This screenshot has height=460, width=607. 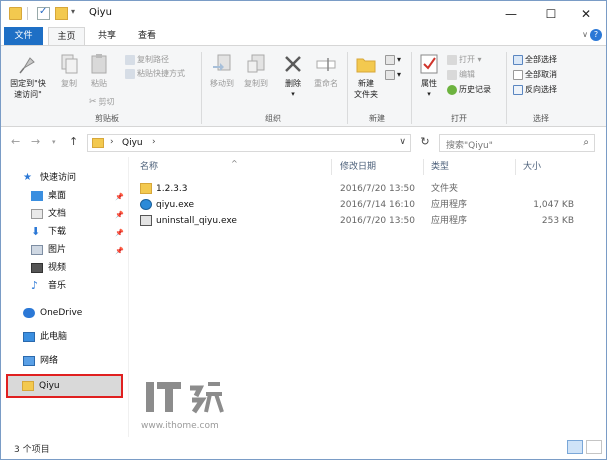 I want to click on window-title: Qiyu, so click(x=100, y=12).